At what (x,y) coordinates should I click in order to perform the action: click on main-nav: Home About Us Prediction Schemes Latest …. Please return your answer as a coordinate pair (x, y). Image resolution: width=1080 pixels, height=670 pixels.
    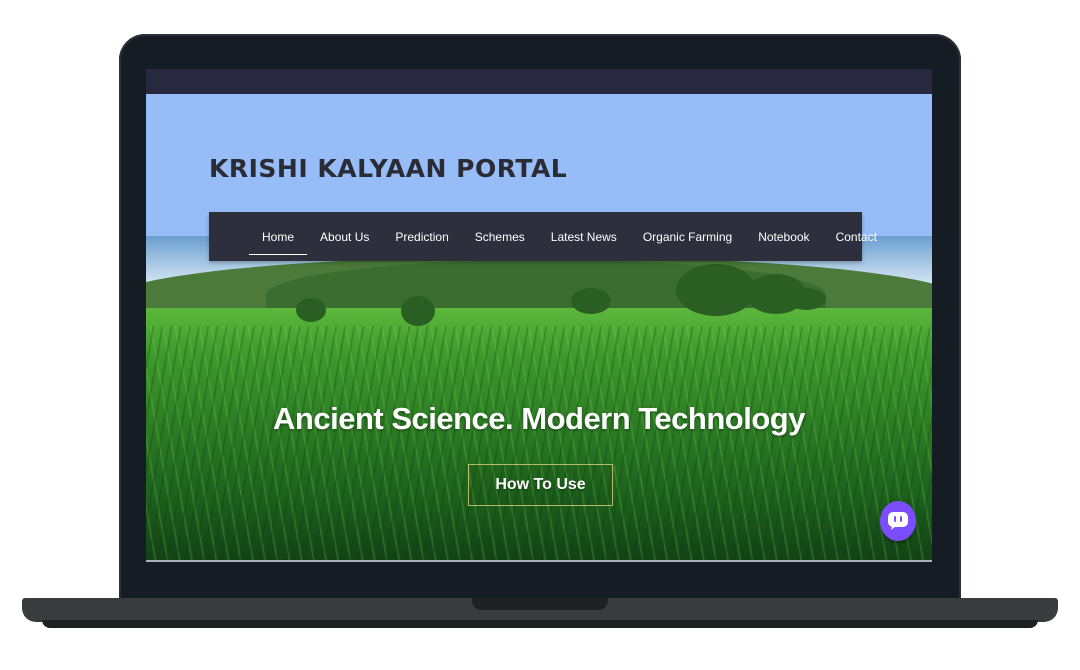
    Looking at the image, I should click on (543, 236).